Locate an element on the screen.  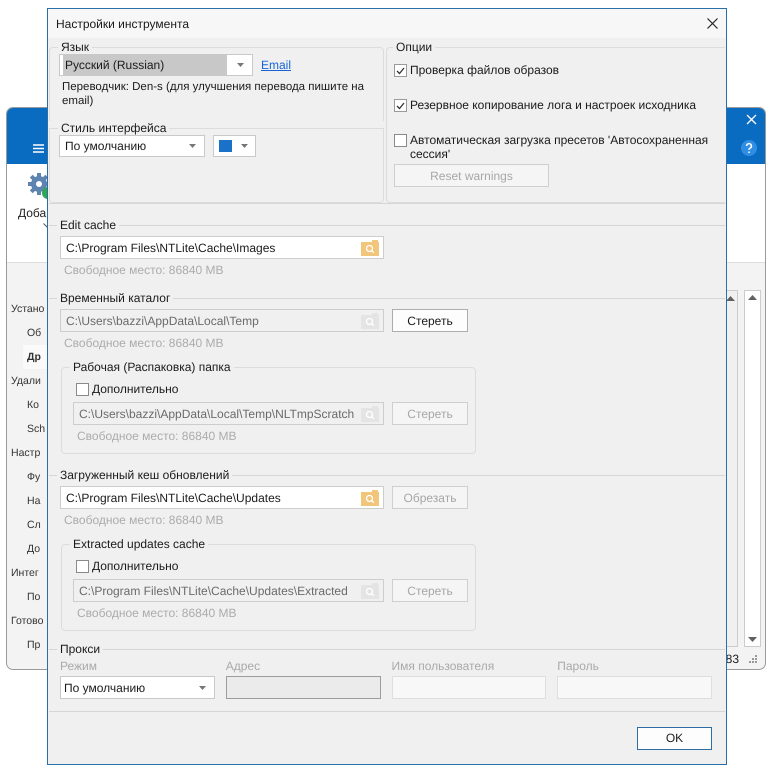
sidebar-item: Удали is located at coordinates (27, 381).